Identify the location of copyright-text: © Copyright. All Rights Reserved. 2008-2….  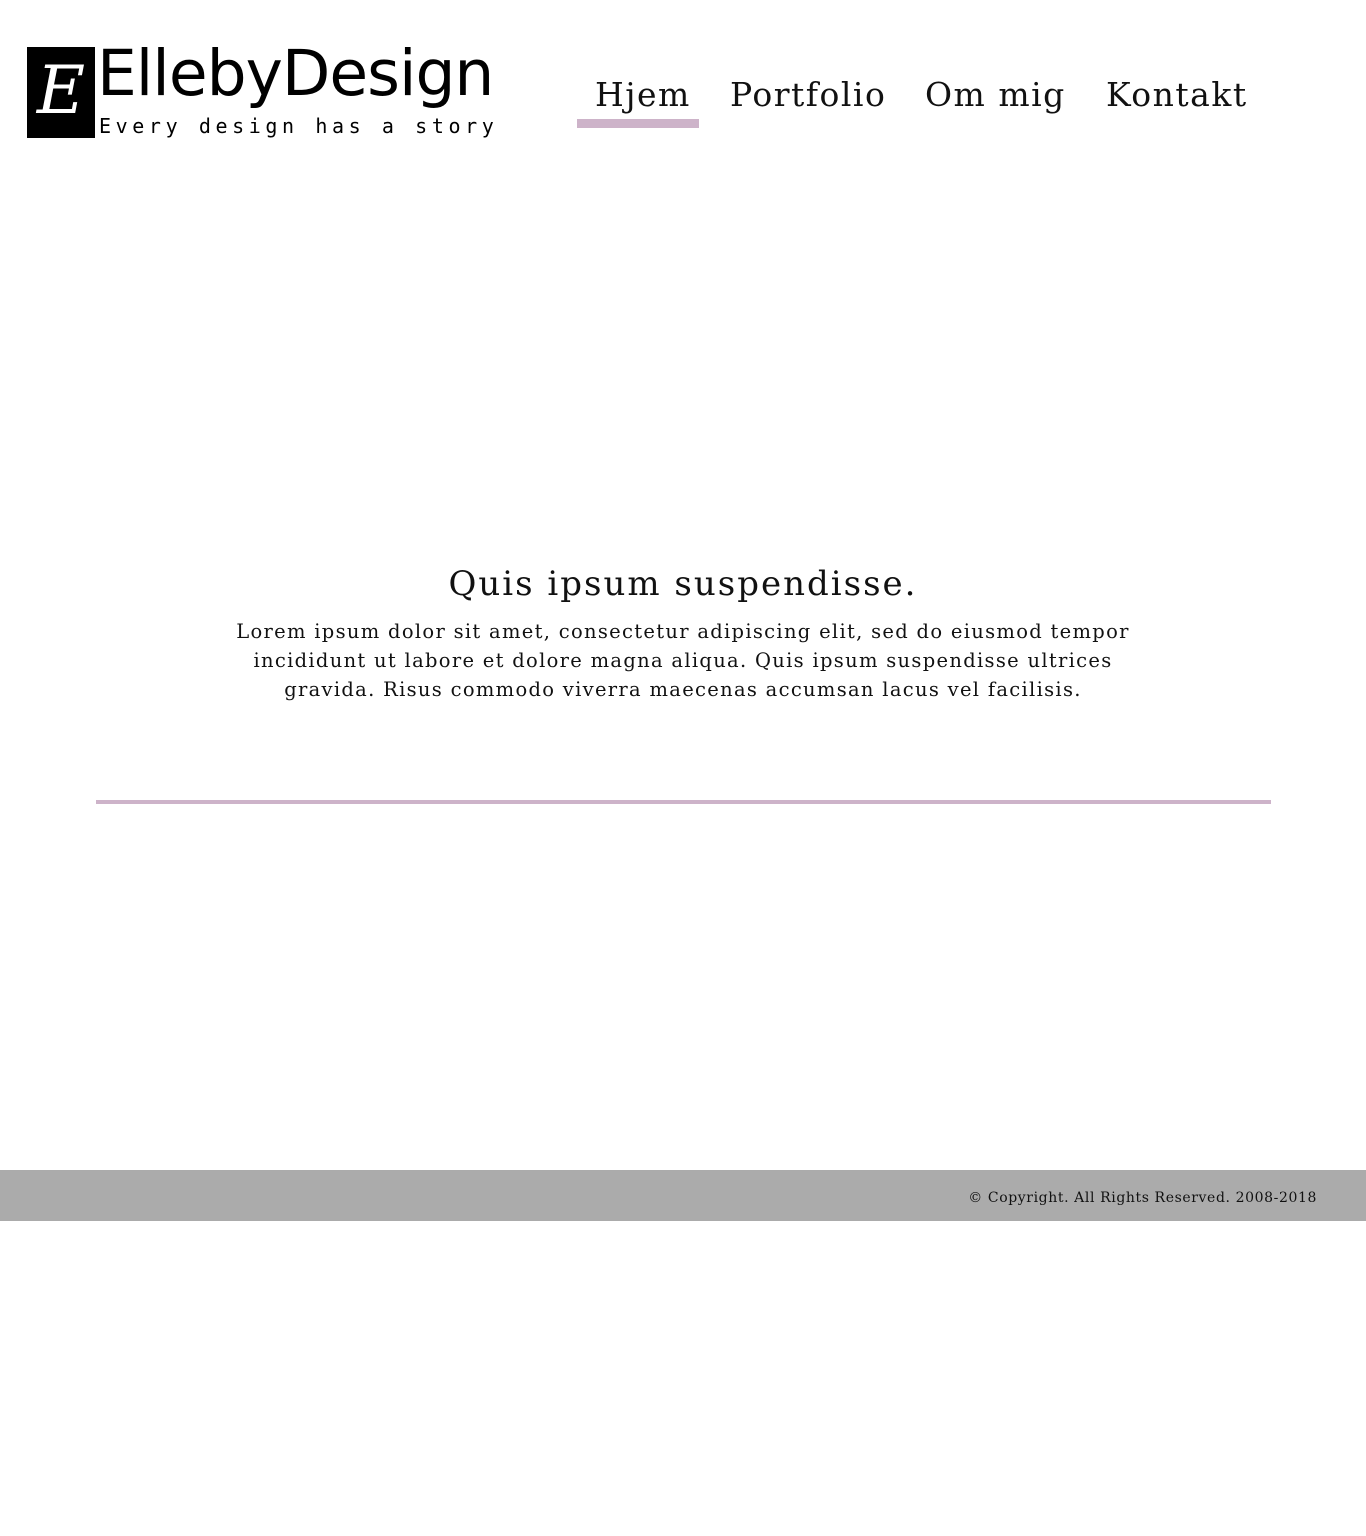
(1142, 1198).